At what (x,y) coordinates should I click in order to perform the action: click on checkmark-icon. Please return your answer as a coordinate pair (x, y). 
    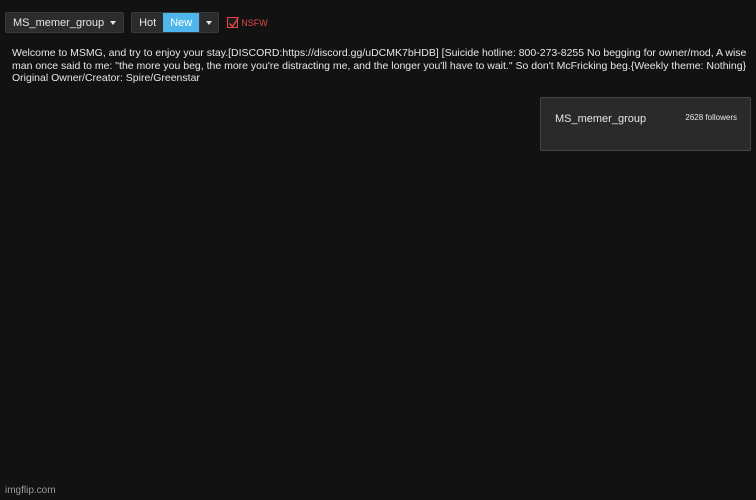
    Looking at the image, I should click on (234, 22).